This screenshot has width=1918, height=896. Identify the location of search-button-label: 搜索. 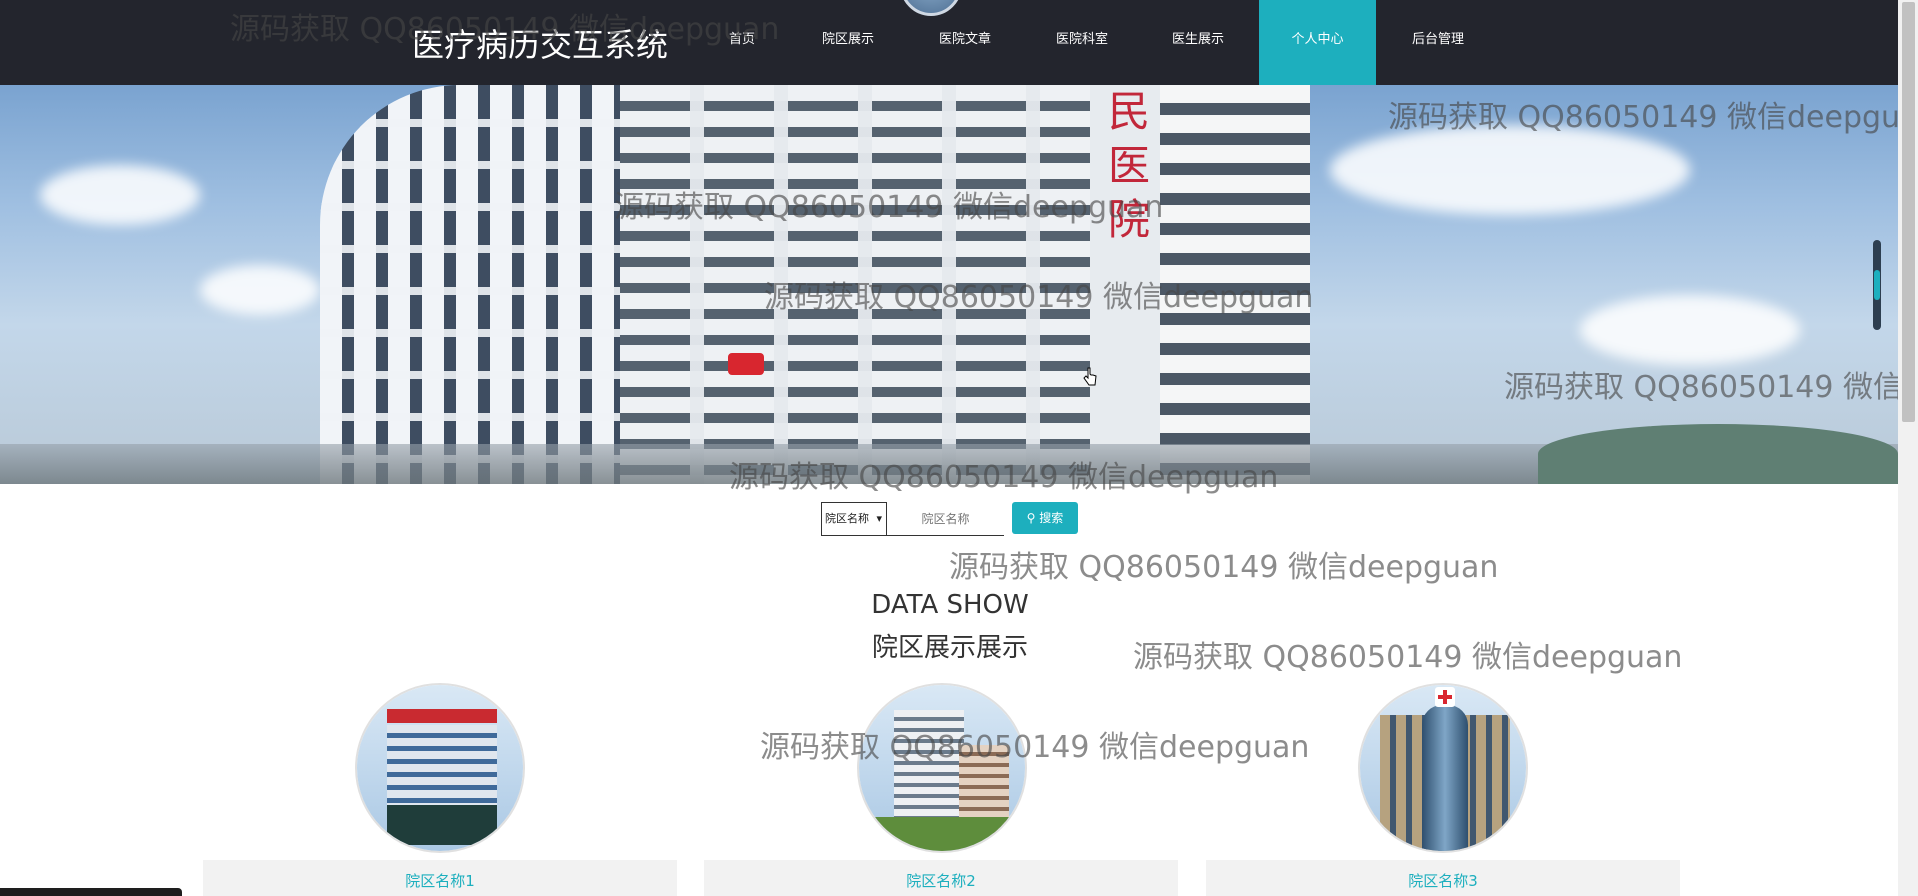
(1051, 518).